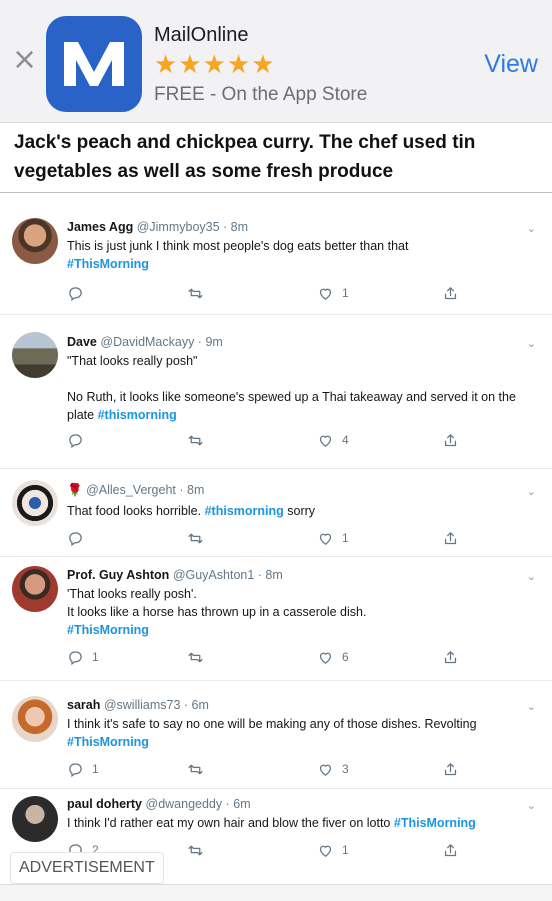 The height and width of the screenshot is (901, 552). What do you see at coordinates (161, 342) in the screenshot?
I see `user-handle: @DavidMackayy · 9m` at bounding box center [161, 342].